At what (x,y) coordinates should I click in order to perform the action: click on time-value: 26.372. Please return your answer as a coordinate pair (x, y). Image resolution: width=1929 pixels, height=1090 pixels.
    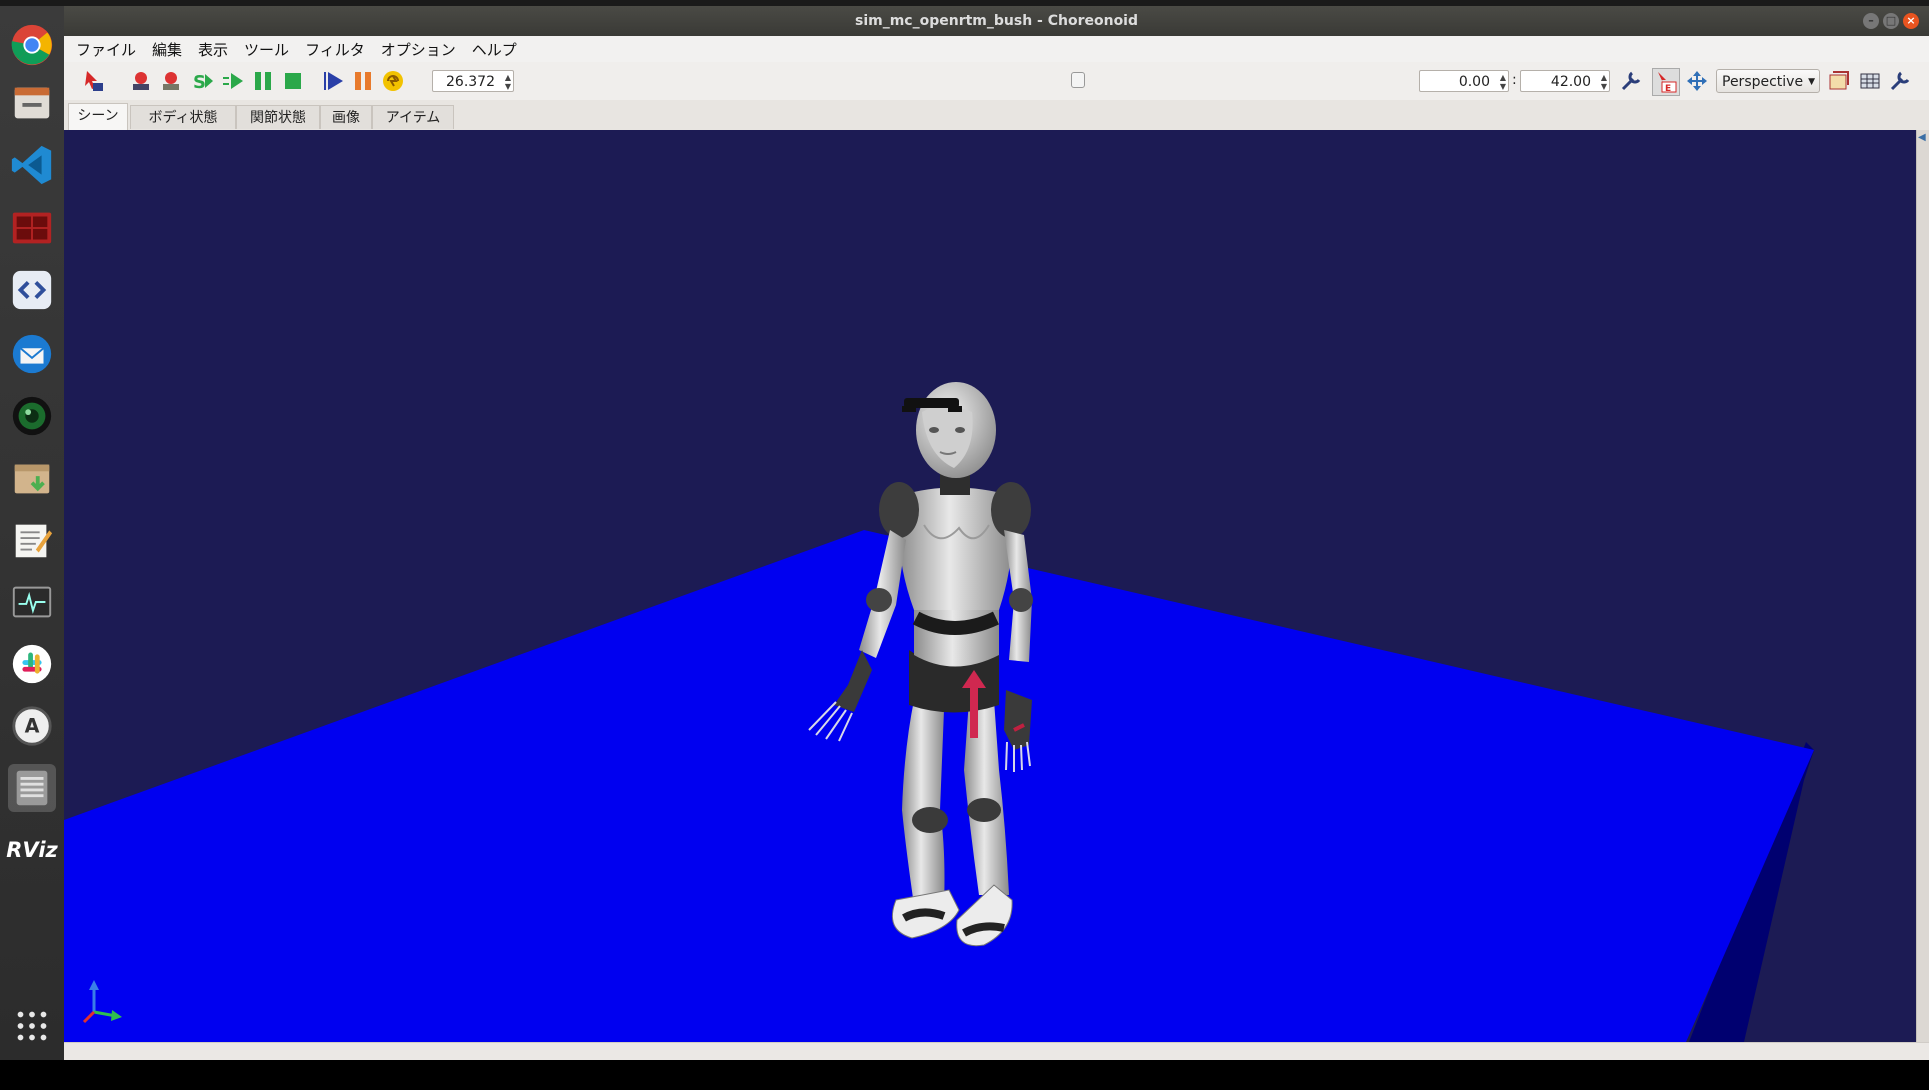
    Looking at the image, I should click on (470, 82).